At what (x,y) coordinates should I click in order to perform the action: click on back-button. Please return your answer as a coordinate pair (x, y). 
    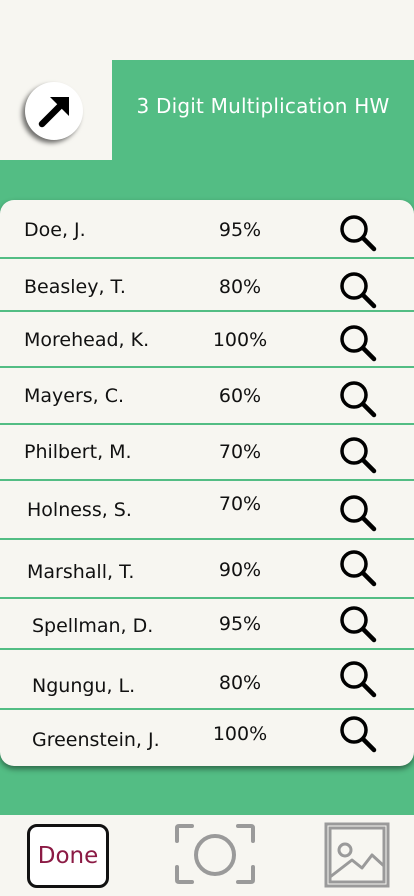
    Looking at the image, I should click on (54, 111).